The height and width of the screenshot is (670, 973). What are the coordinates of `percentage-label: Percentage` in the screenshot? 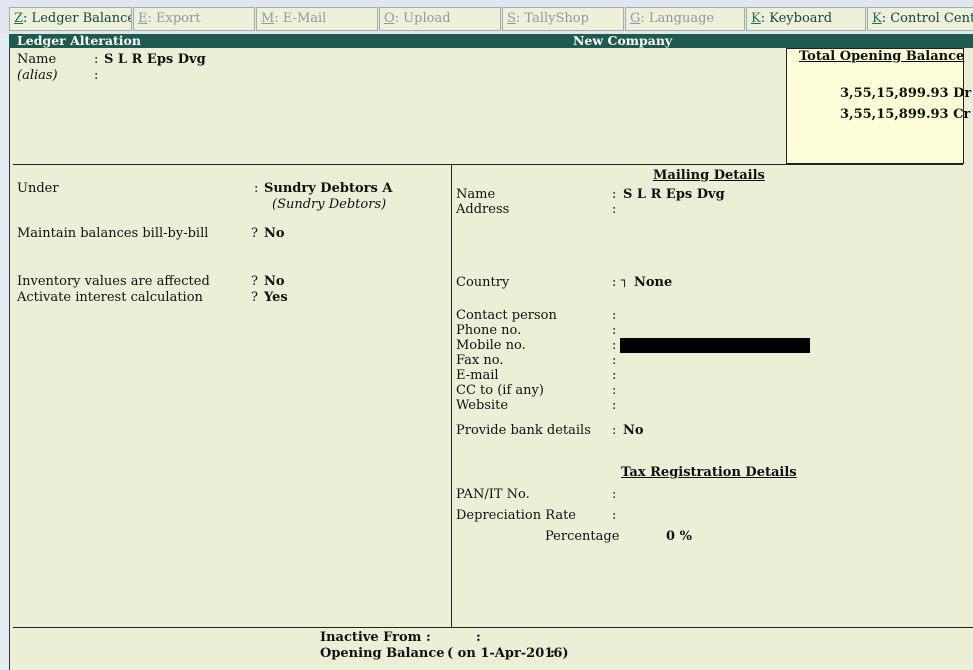 It's located at (582, 536).